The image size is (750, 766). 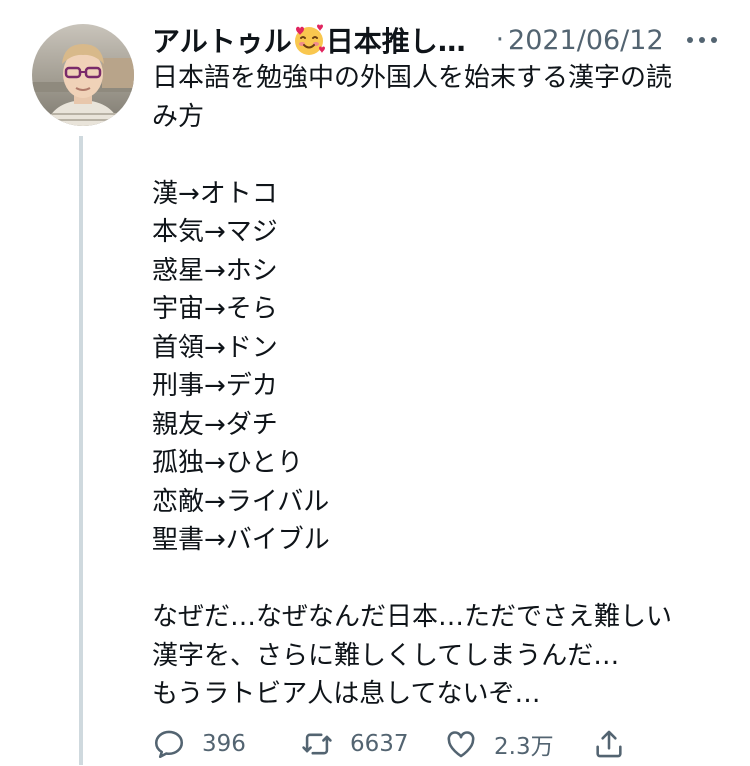 What do you see at coordinates (215, 386) in the screenshot?
I see `tweet-text-line: 刑事→デカ` at bounding box center [215, 386].